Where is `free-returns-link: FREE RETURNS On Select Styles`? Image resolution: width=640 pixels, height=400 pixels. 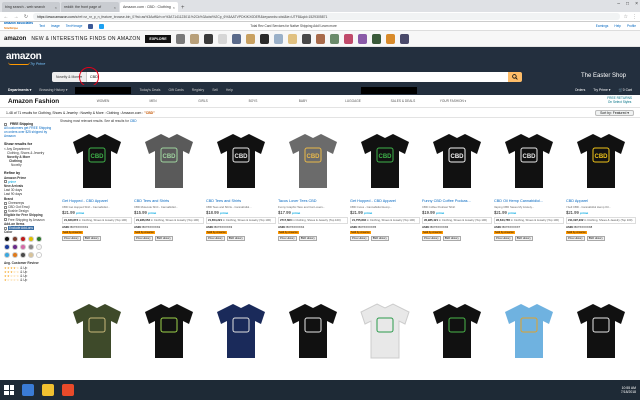
free-returns-link: FREE RETURNS On Select Styles is located at coordinates (619, 100).